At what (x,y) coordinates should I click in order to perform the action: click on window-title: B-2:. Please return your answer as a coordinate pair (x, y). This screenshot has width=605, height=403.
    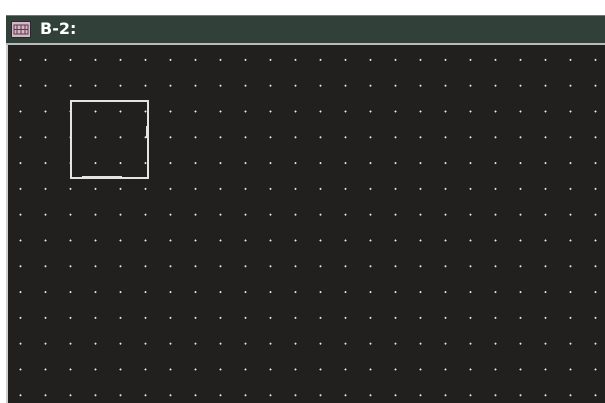
    Looking at the image, I should click on (58, 28).